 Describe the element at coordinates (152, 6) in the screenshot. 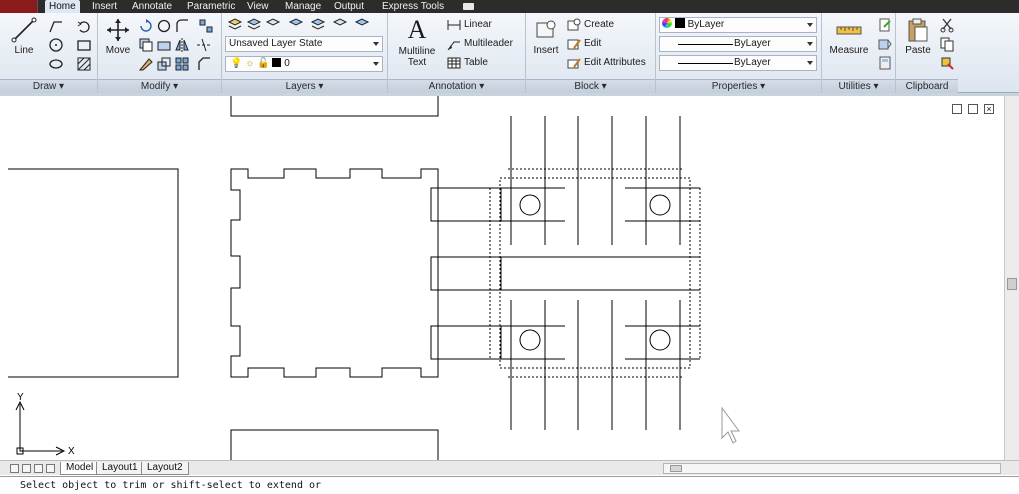

I see `tab-annotate: Annotate` at that location.